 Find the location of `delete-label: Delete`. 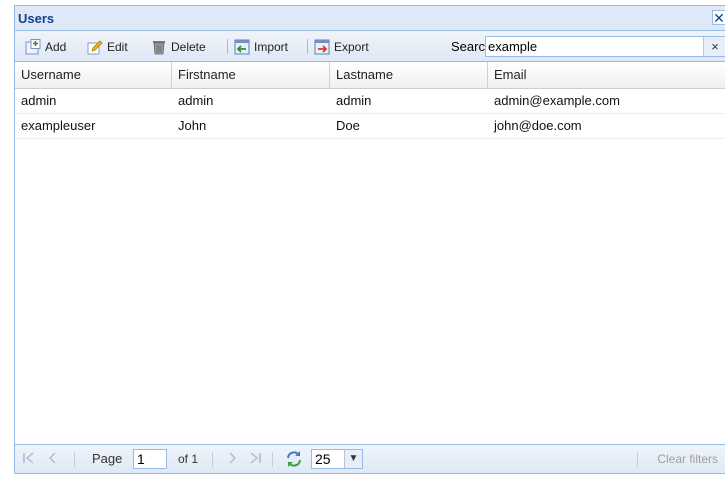

delete-label: Delete is located at coordinates (188, 46).